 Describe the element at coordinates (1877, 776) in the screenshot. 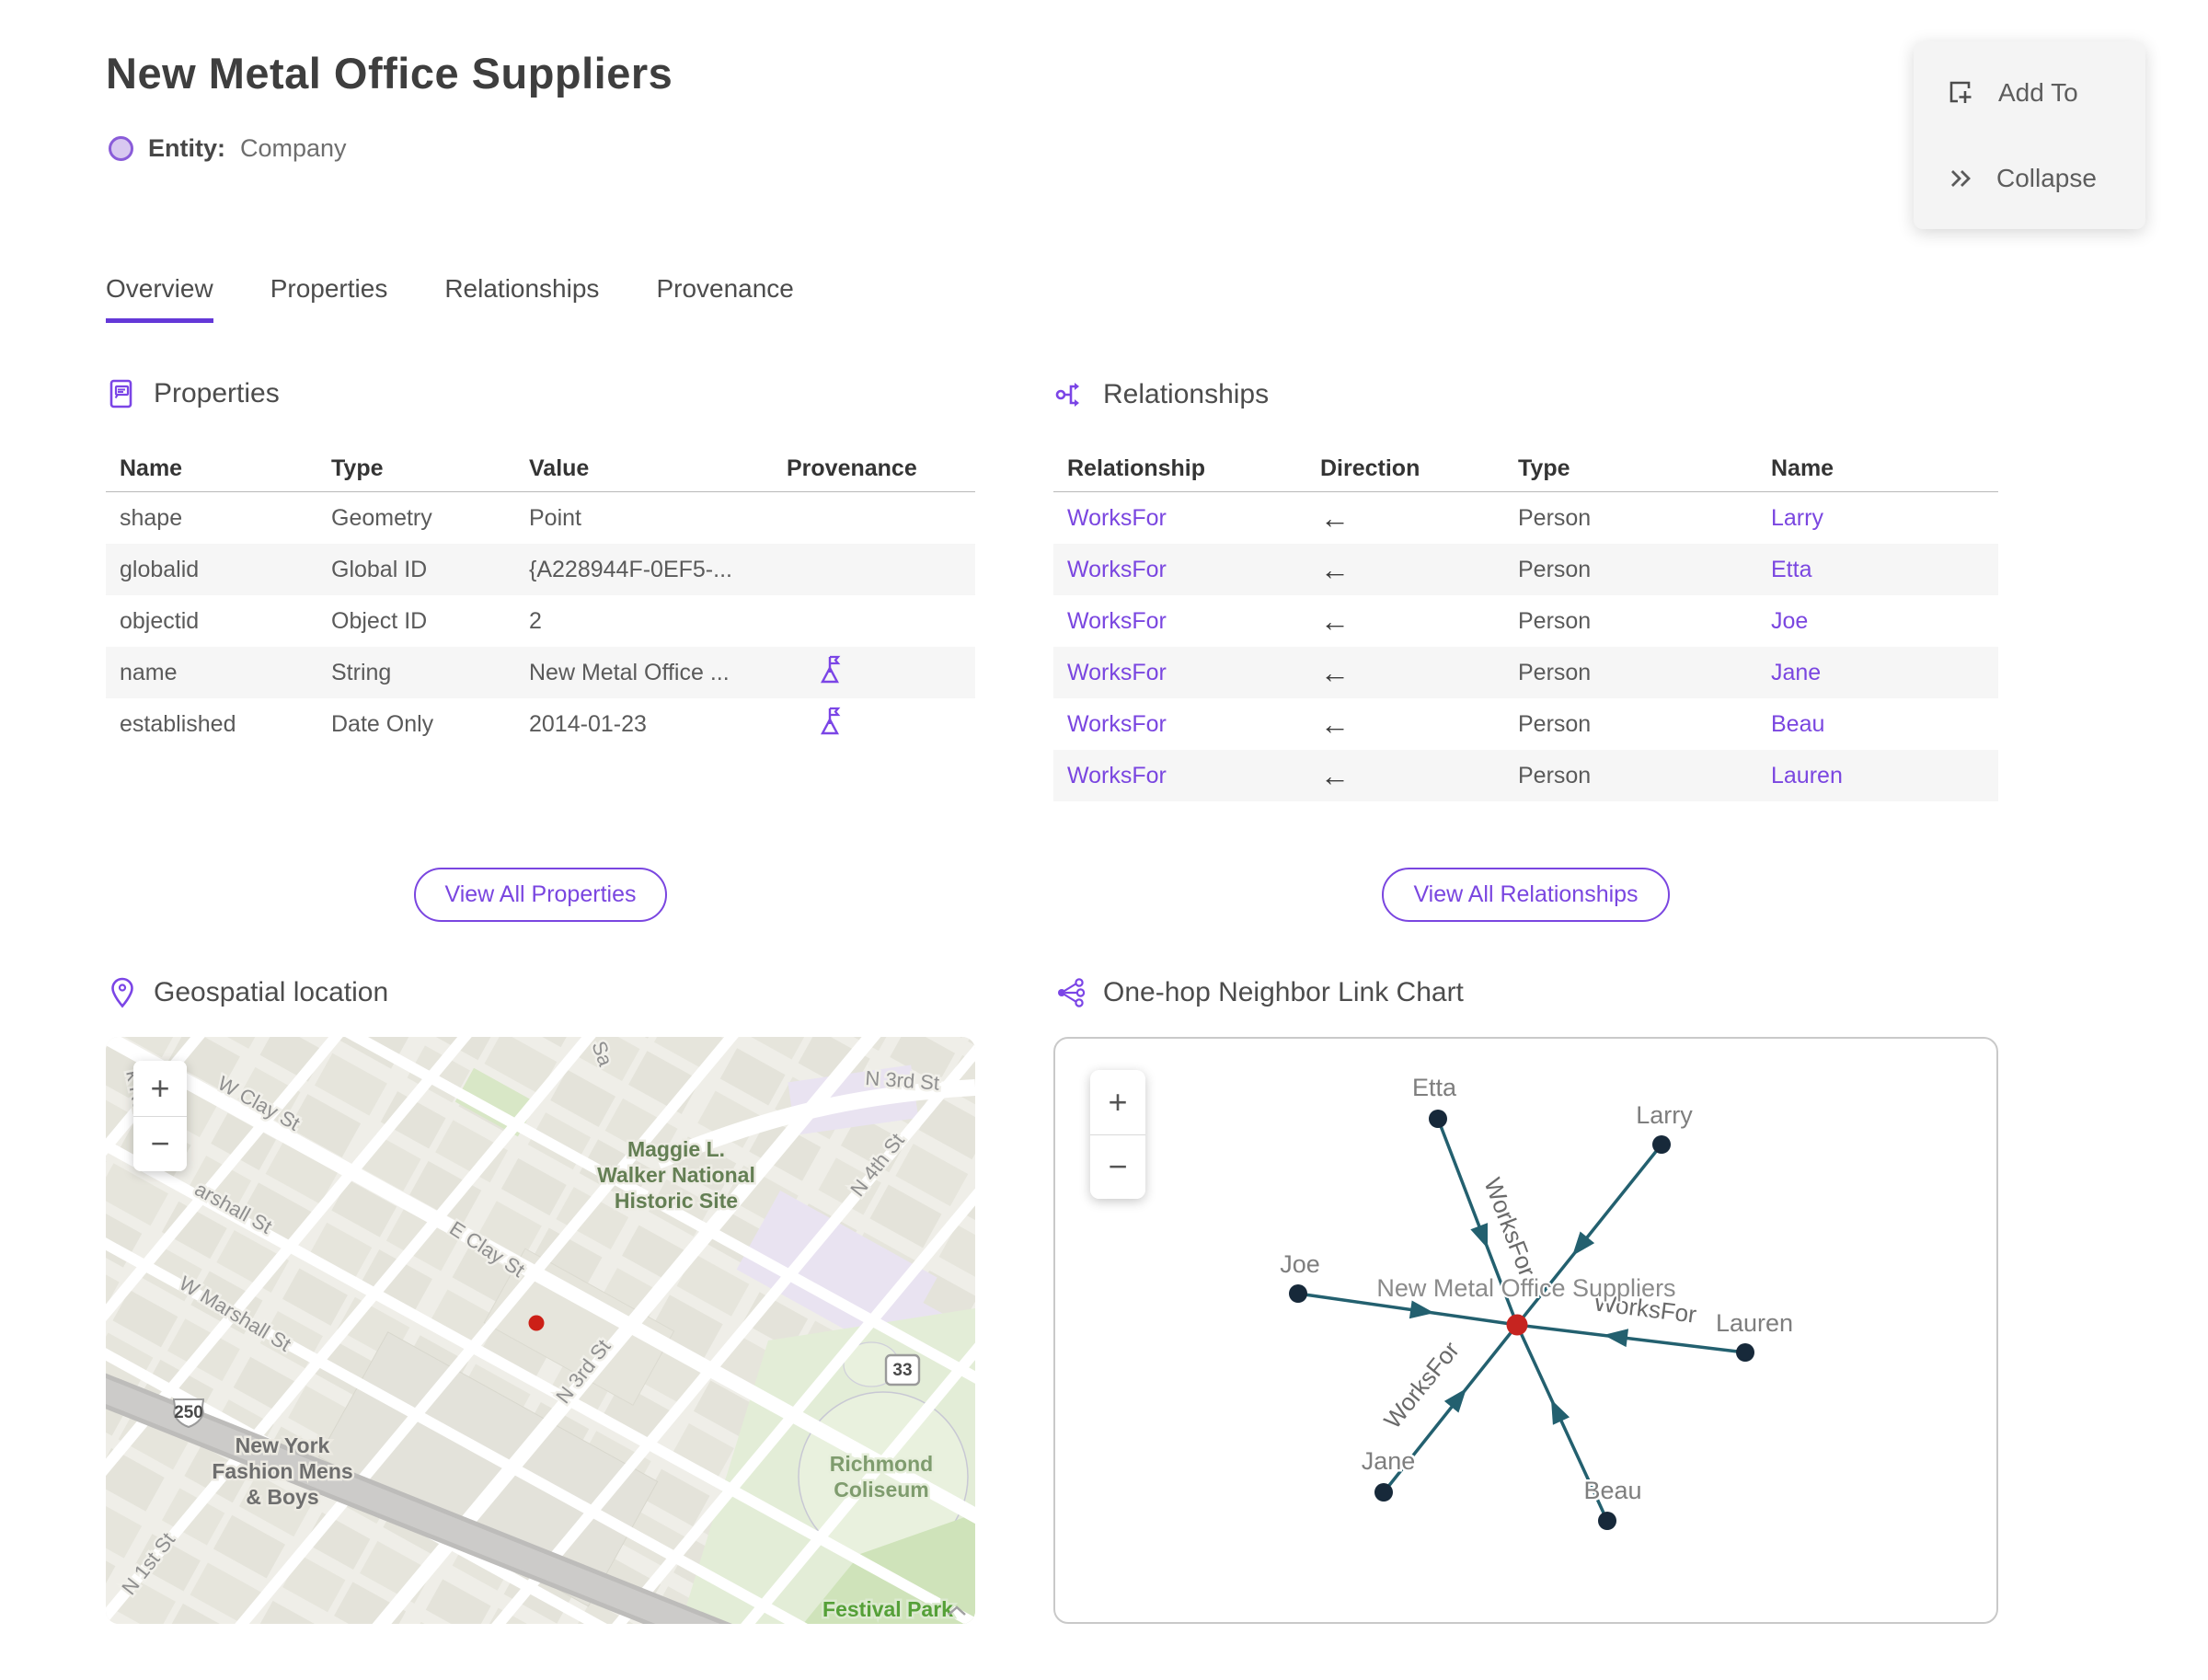

I see `entity-link: Lauren` at that location.